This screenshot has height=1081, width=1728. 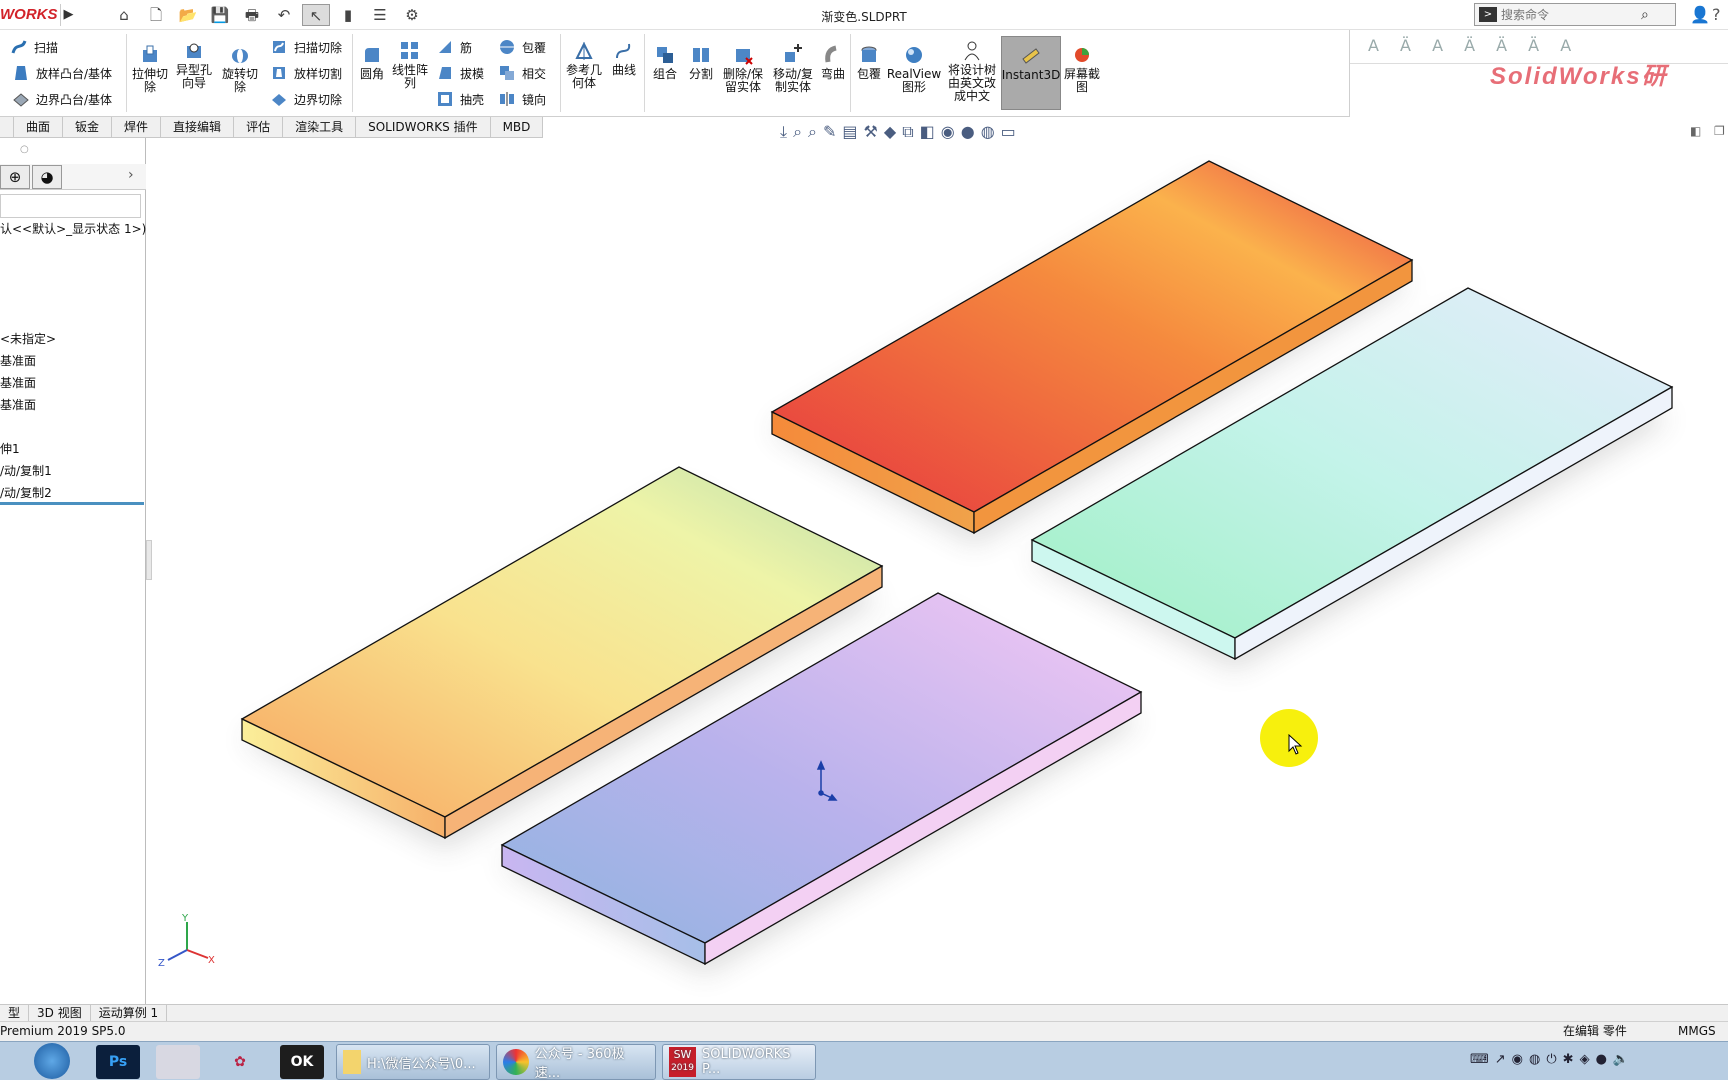 What do you see at coordinates (793, 69) in the screenshot?
I see `move-copy-body-button: 移动/复制实体` at bounding box center [793, 69].